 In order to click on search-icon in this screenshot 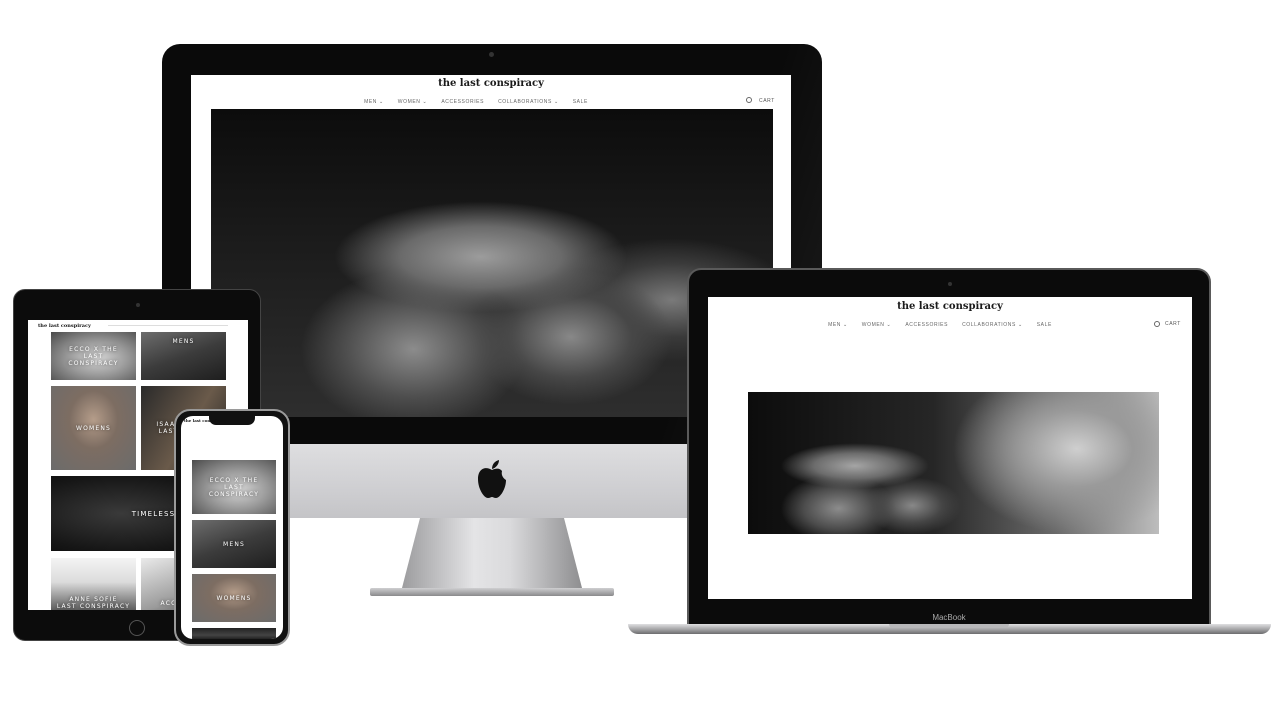, I will do `click(749, 100)`.